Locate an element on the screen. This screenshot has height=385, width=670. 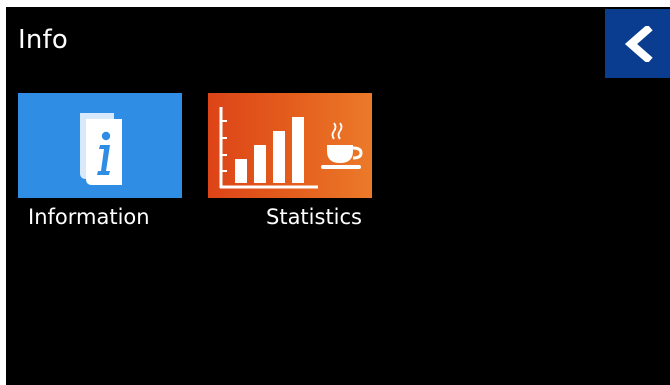
statistics-label: Statistics is located at coordinates (314, 217).